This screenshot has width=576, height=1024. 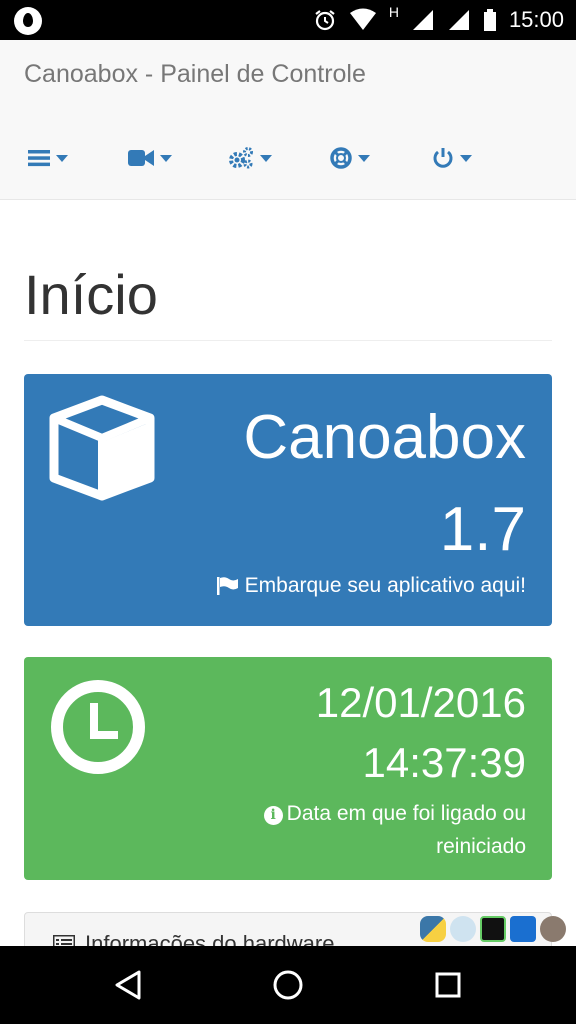 What do you see at coordinates (438, 20) in the screenshot?
I see `status-icons: H 15:00` at bounding box center [438, 20].